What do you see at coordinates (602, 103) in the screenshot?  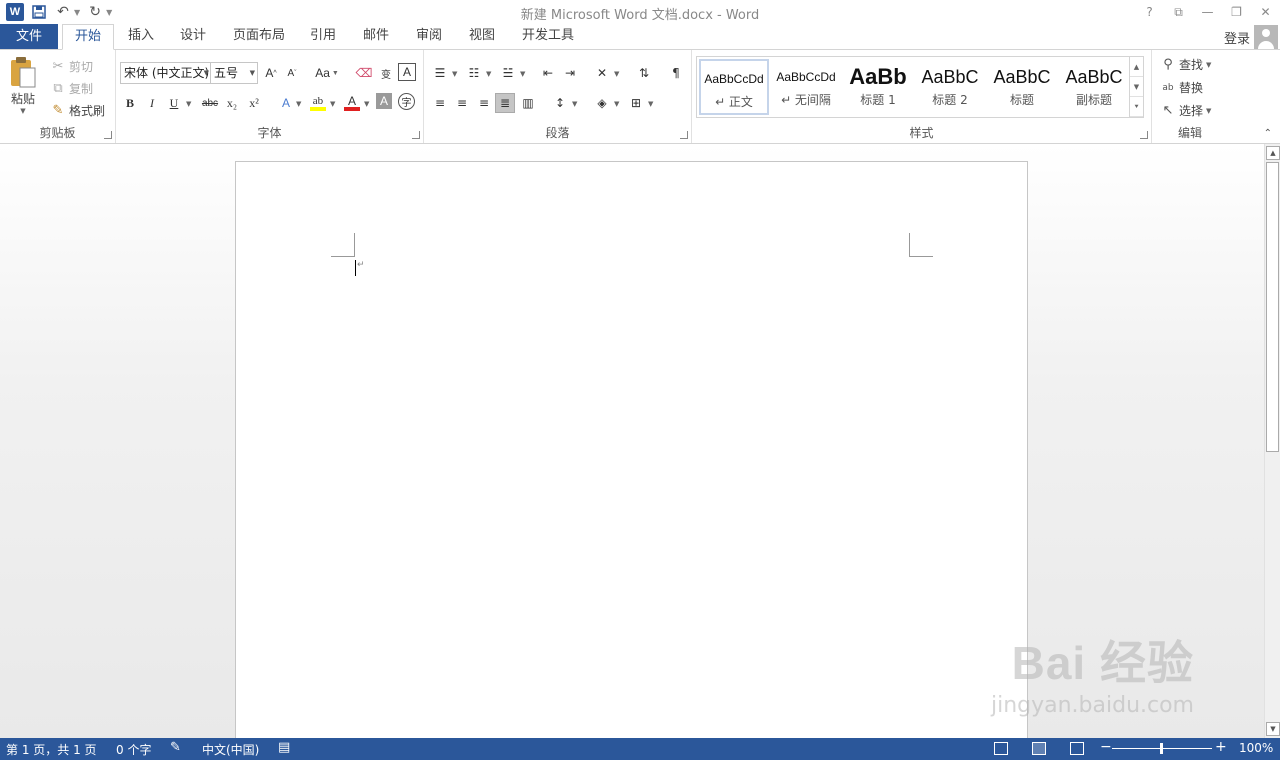 I see `shading-icon: ◈` at bounding box center [602, 103].